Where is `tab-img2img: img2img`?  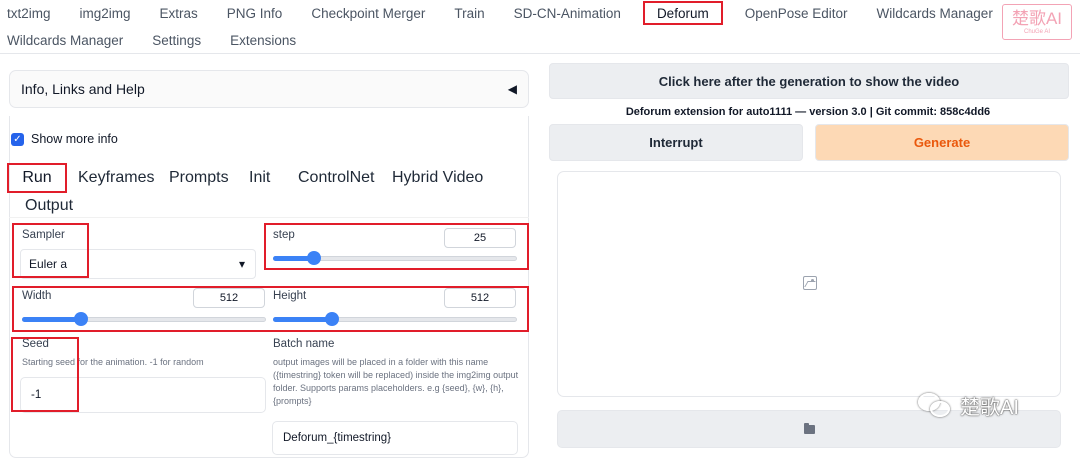 tab-img2img: img2img is located at coordinates (105, 13).